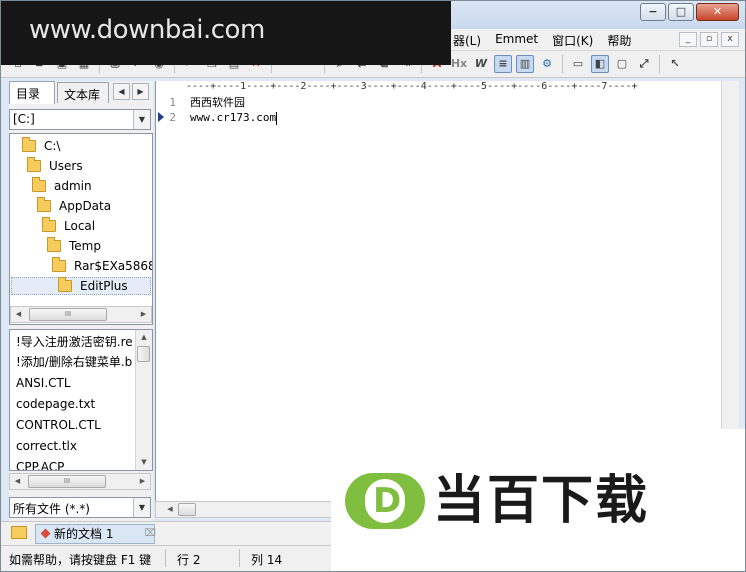  I want to click on scroll-down-icon: ▼, so click(144, 462).